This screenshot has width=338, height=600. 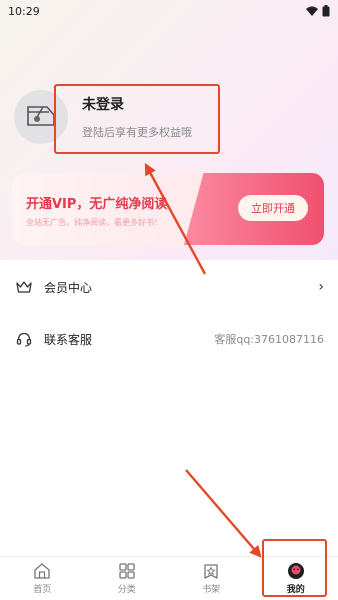 What do you see at coordinates (296, 571) in the screenshot?
I see `profile-icon` at bounding box center [296, 571].